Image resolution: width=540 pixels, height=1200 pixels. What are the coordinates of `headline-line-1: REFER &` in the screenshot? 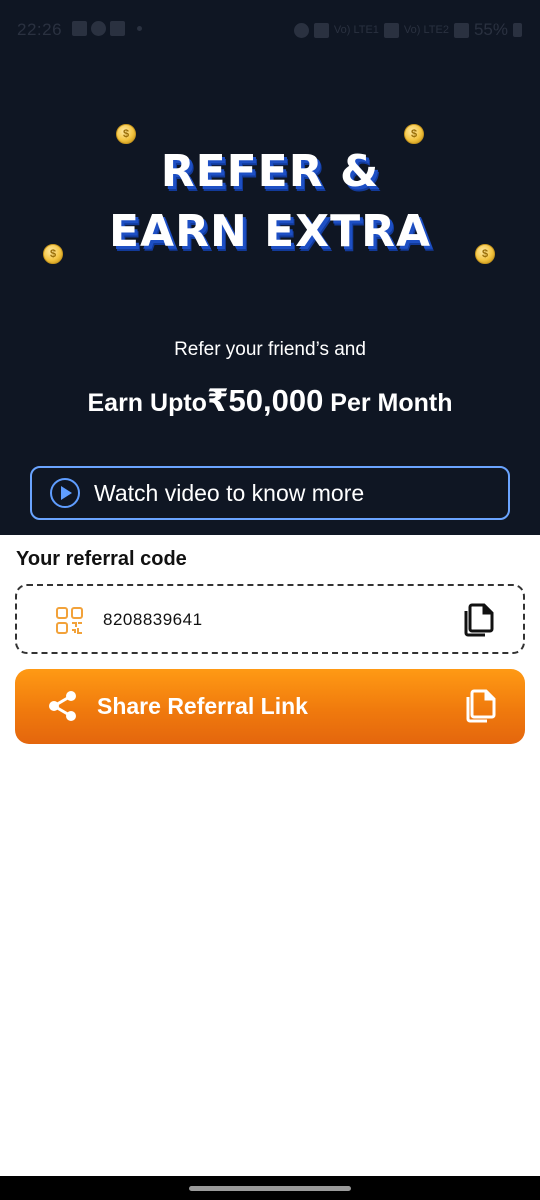 It's located at (270, 171).